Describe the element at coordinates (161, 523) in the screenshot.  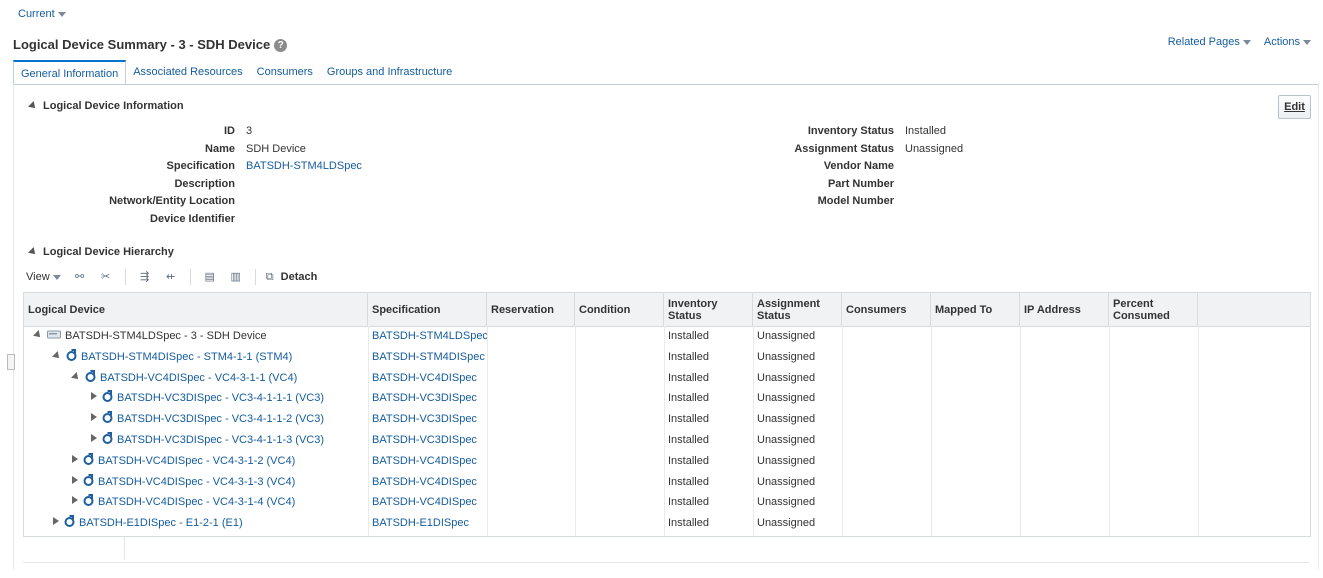
I see `logical-device-name: BATSDH-E1DISpec - E1-2-1 (E1)` at that location.